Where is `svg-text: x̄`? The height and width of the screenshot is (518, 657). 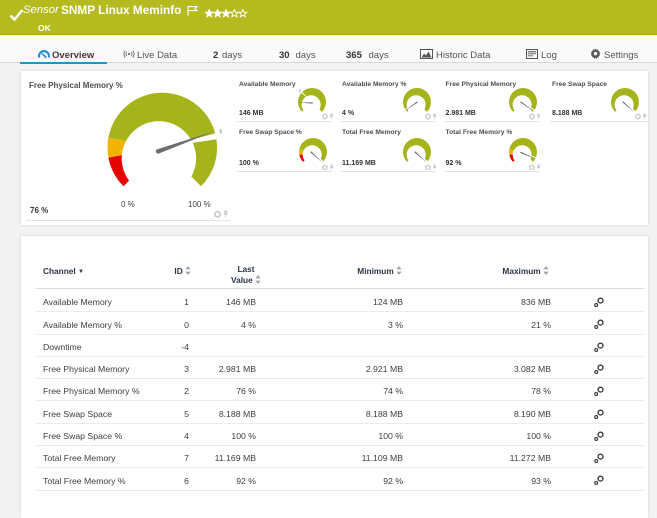 svg-text: x̄ is located at coordinates (221, 131).